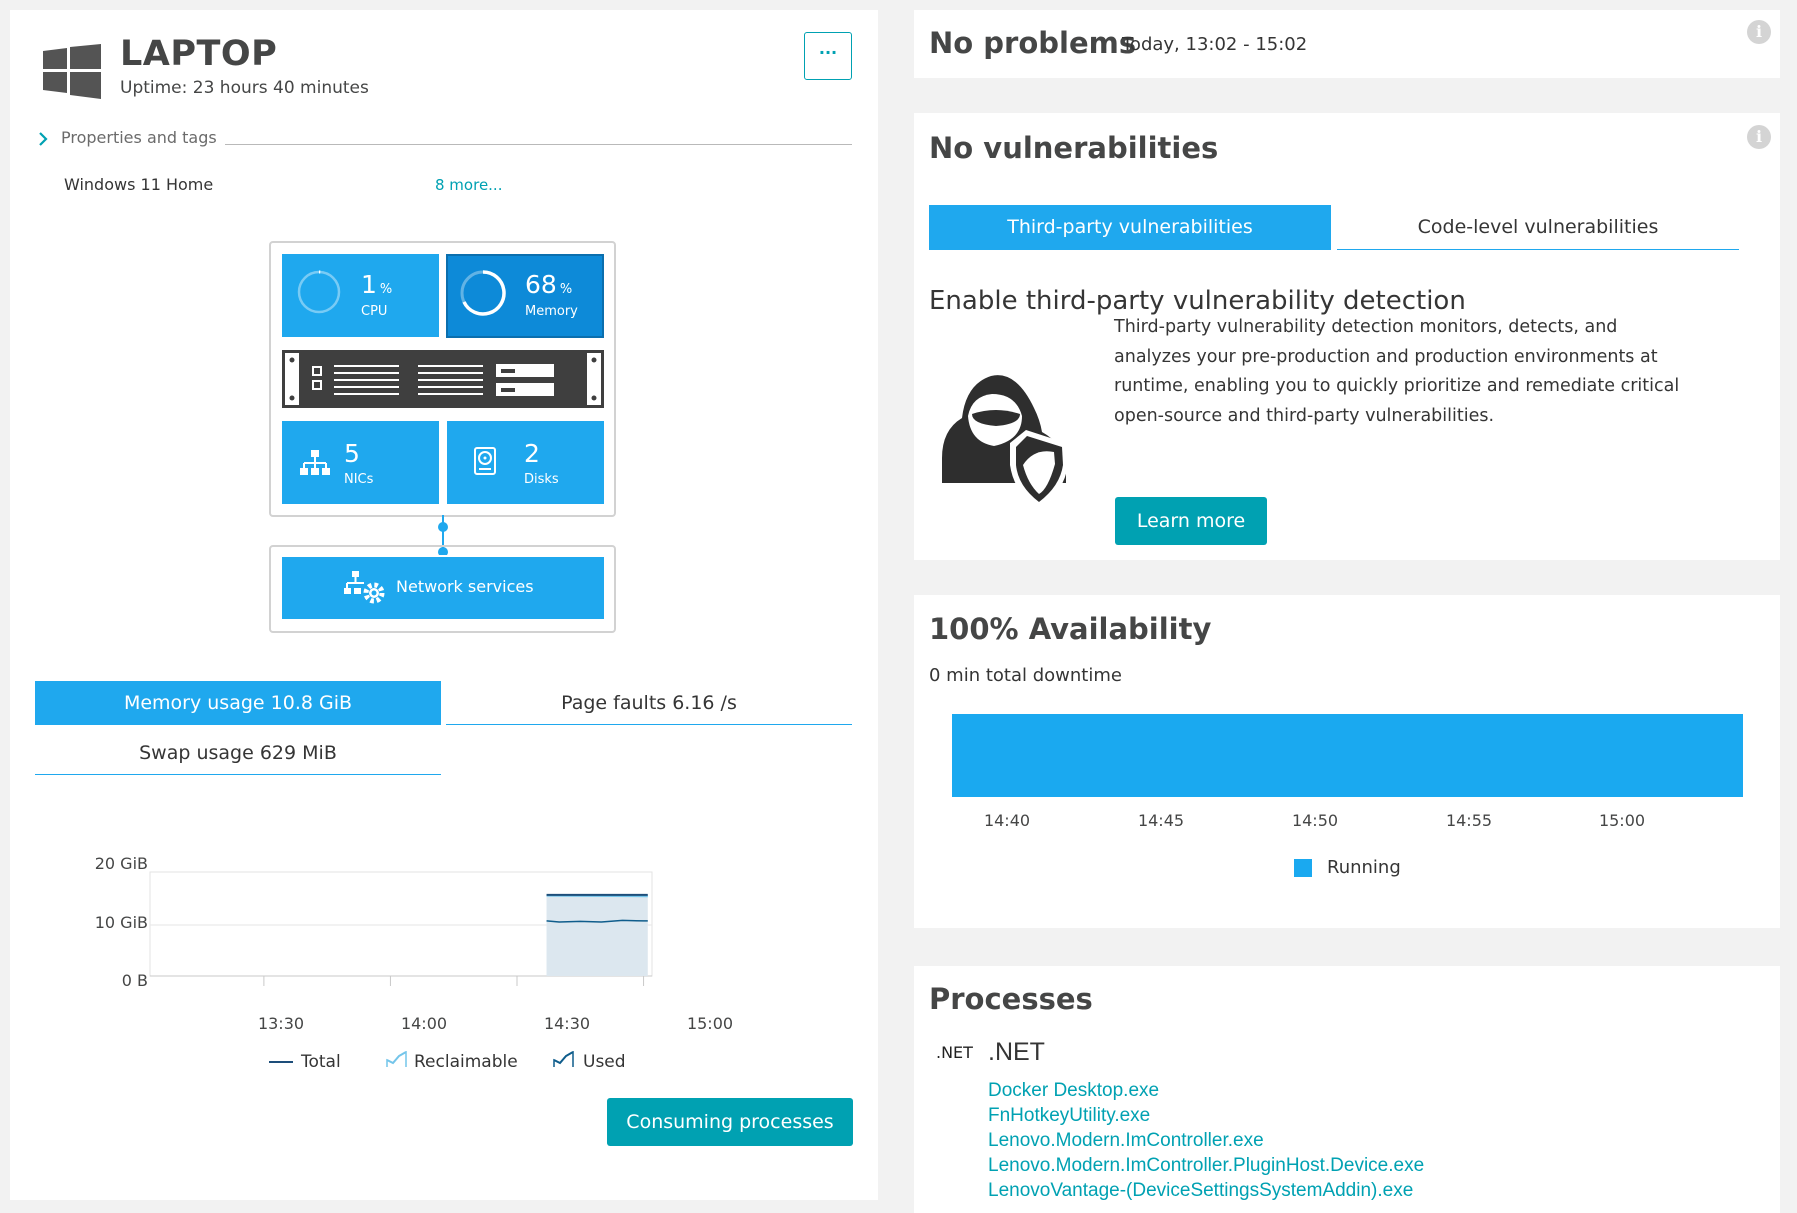 The height and width of the screenshot is (1213, 1797). I want to click on vulnerabilities-title: No vulnerabilities, so click(1074, 148).